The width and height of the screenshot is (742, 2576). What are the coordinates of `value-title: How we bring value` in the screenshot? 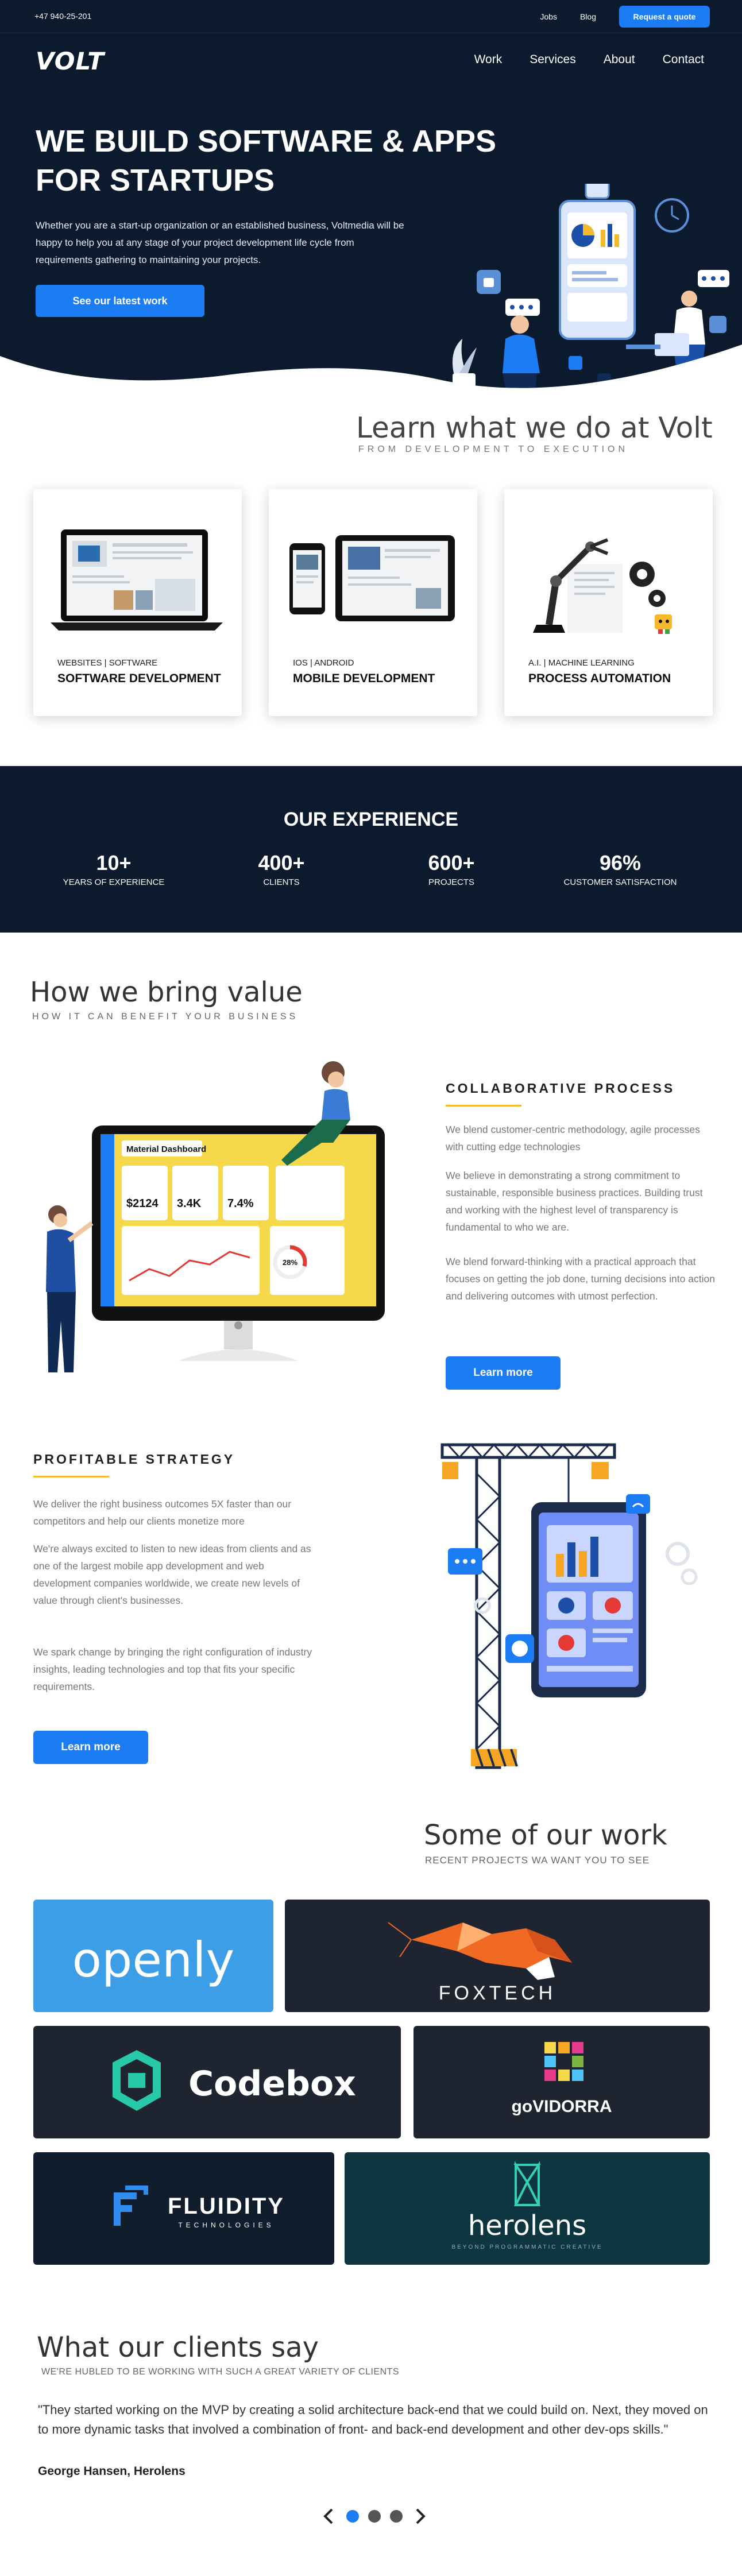 It's located at (166, 992).